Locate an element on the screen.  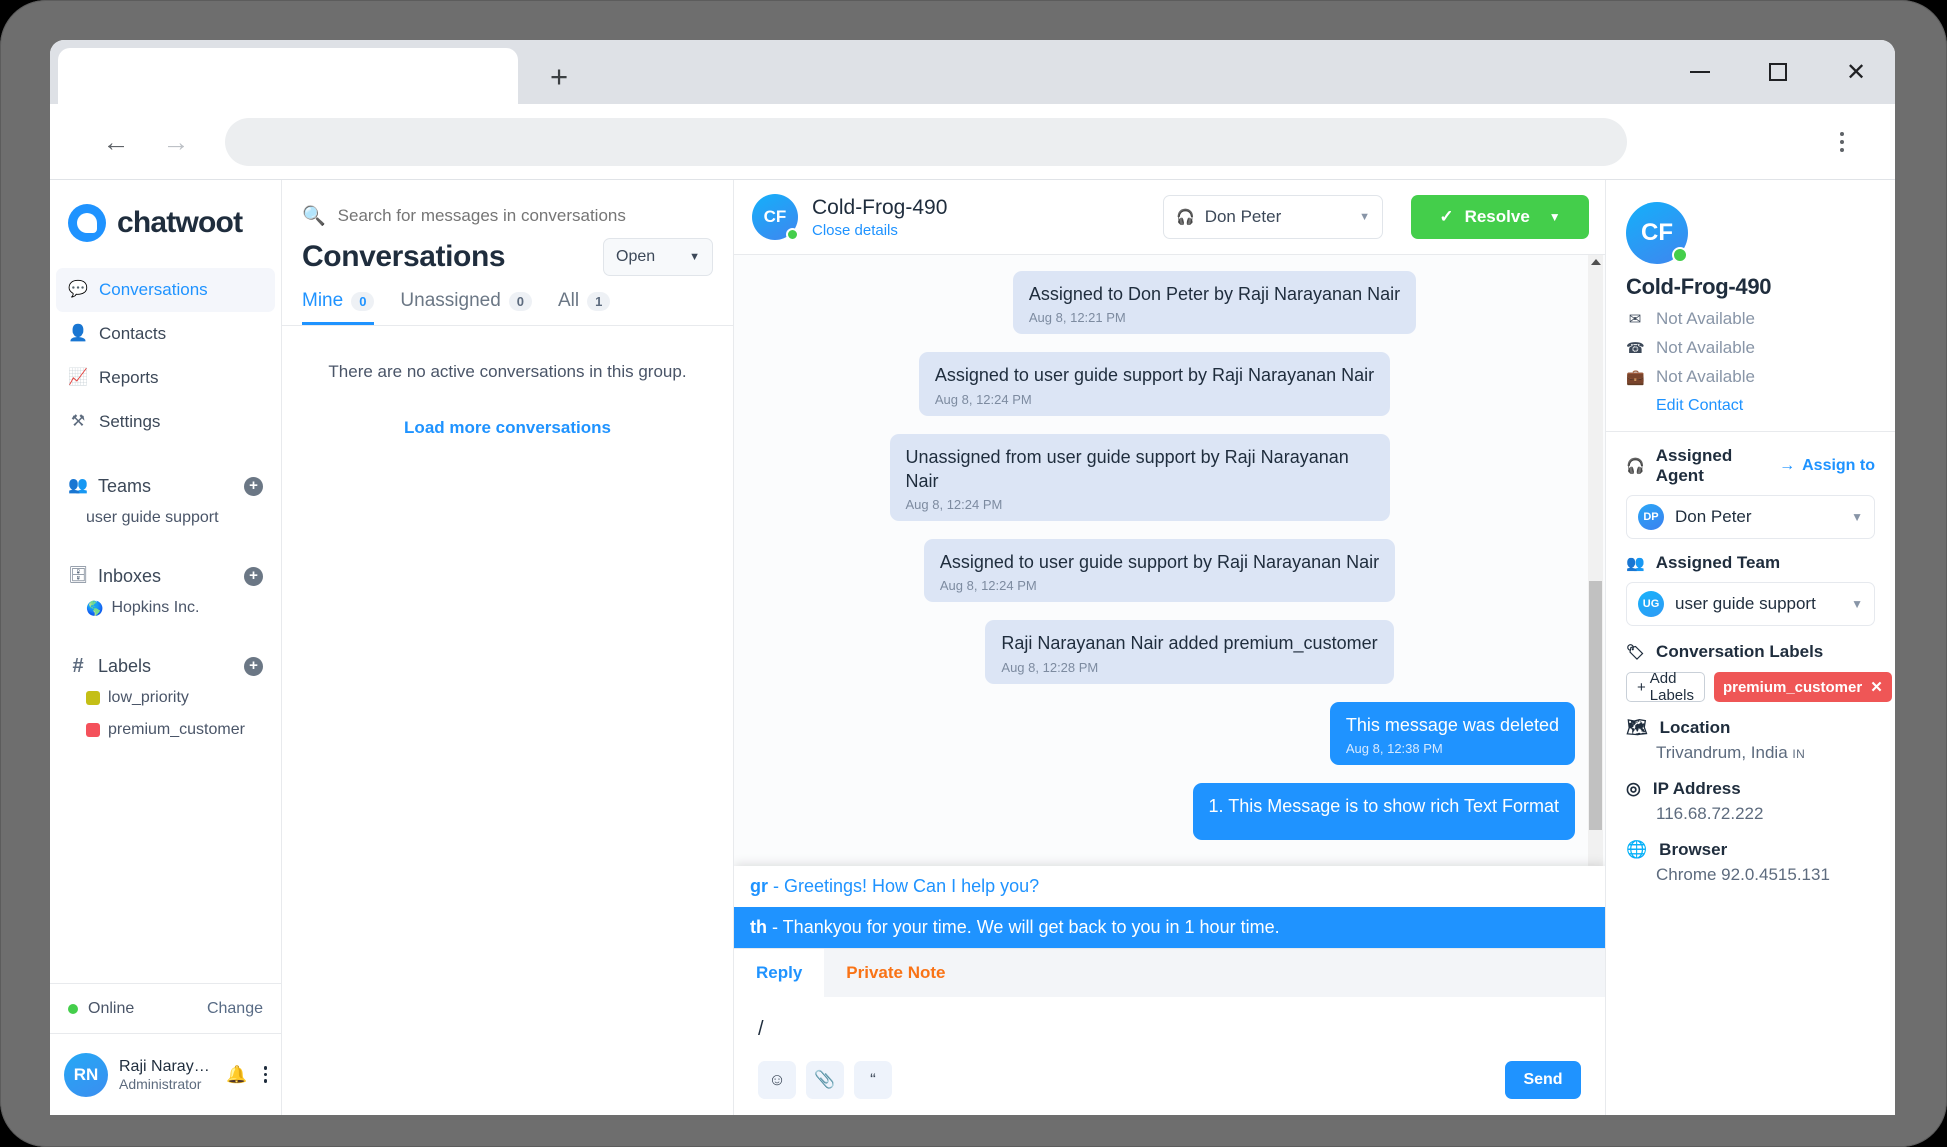
sidebar-item-settings: ⚒ Settings is located at coordinates (165, 422).